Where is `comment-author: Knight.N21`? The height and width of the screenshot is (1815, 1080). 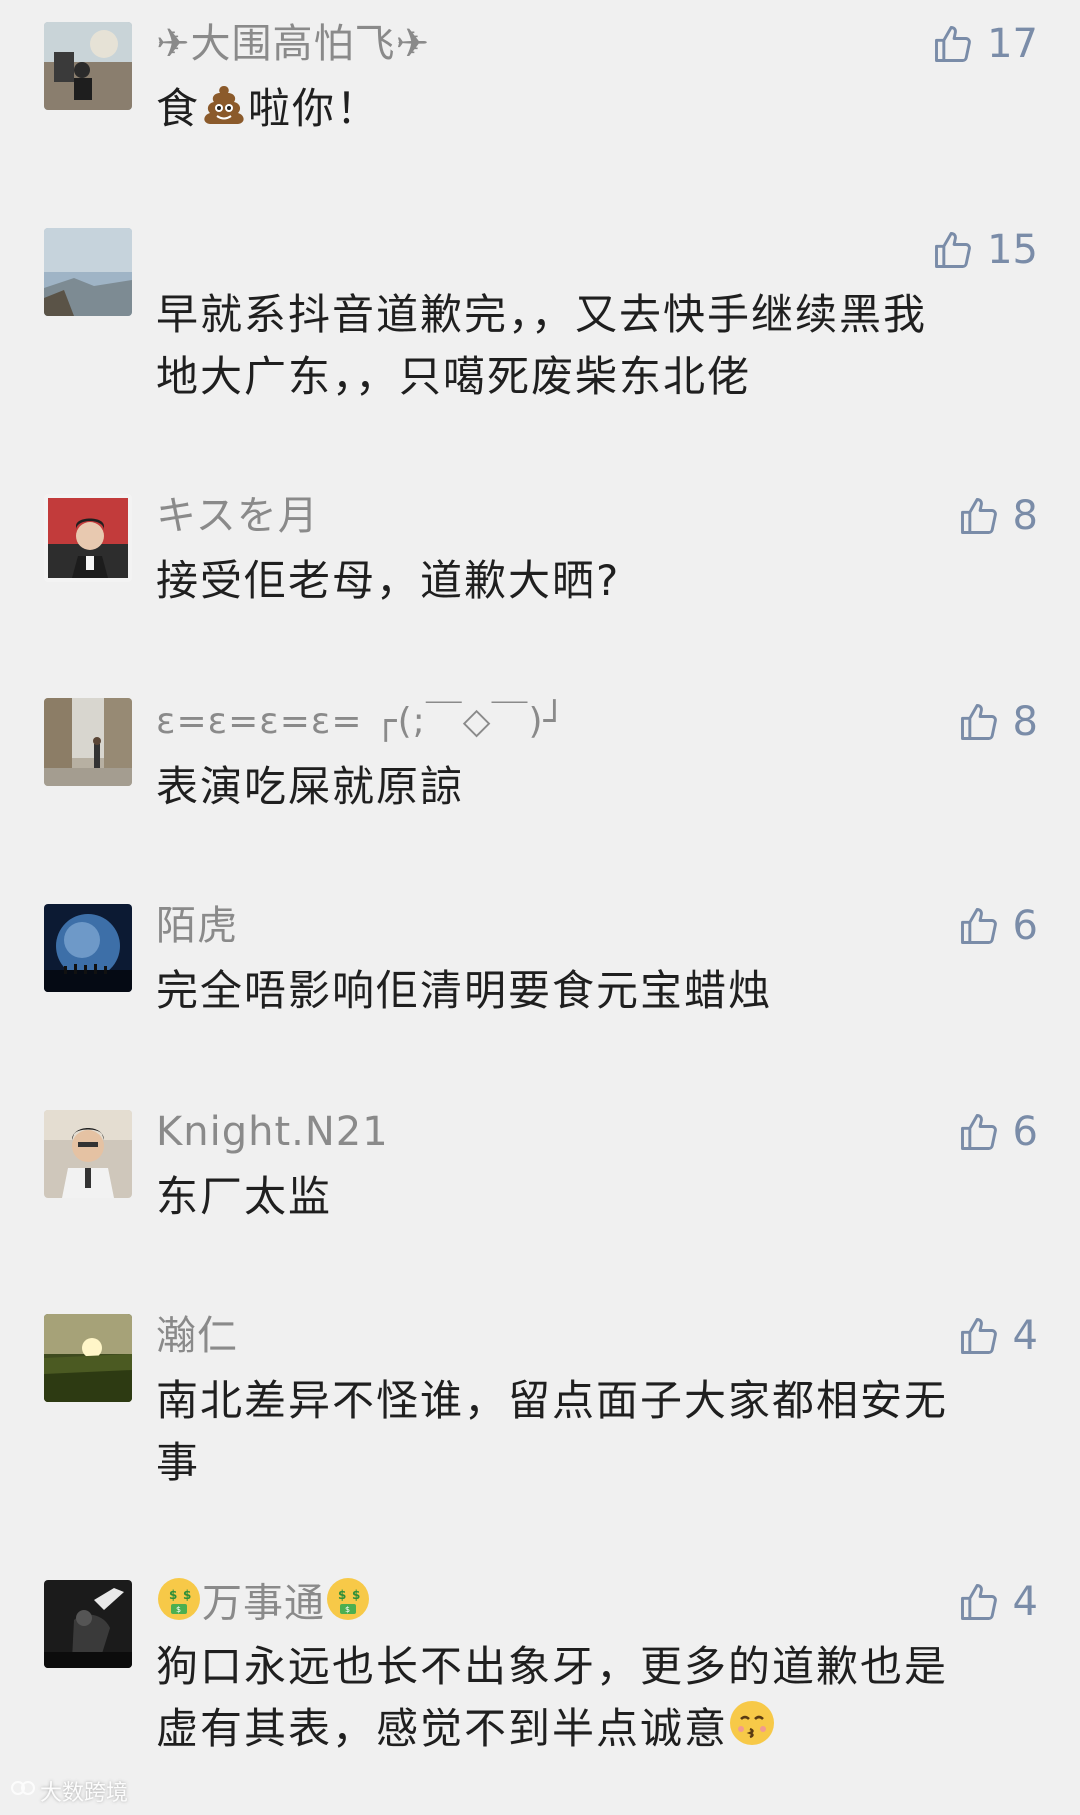 comment-author: Knight.N21 is located at coordinates (272, 1132).